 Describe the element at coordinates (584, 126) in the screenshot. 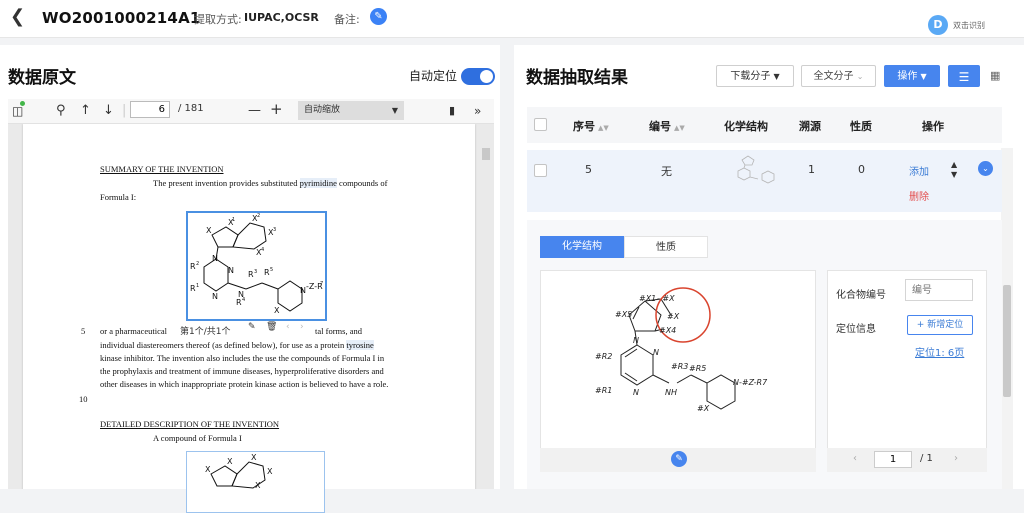

I see `column-header-label: 序号` at that location.